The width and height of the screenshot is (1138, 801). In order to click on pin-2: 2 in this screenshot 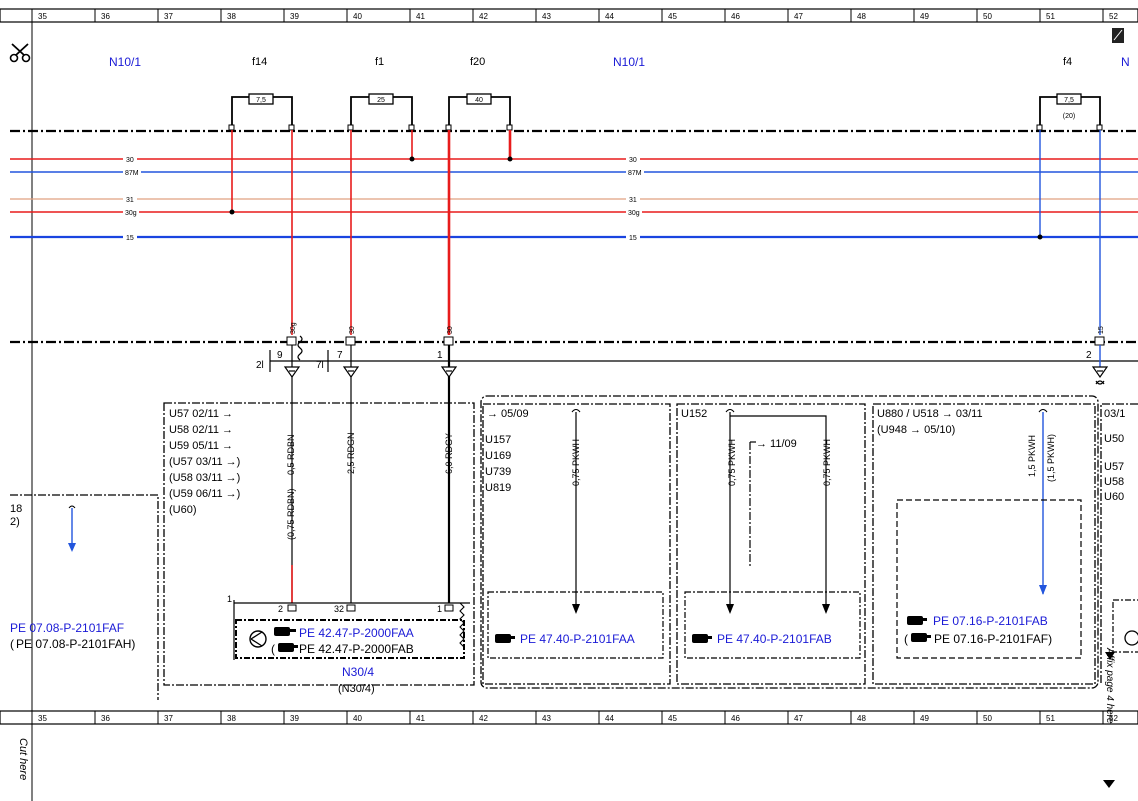, I will do `click(1089, 355)`.